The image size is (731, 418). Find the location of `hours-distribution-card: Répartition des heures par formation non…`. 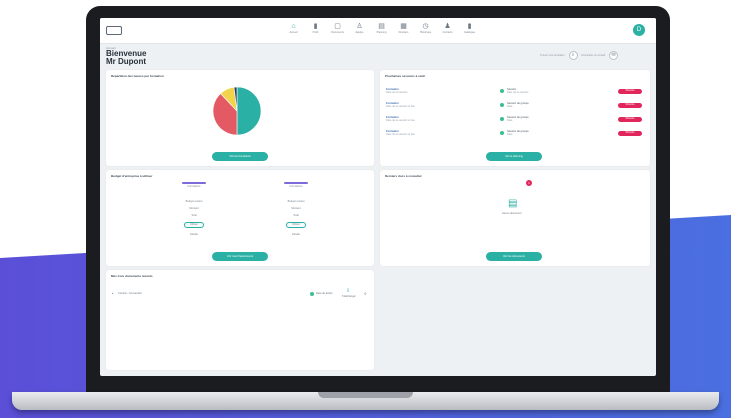

hours-distribution-card: Répartition des heures par formation non… is located at coordinates (240, 134).